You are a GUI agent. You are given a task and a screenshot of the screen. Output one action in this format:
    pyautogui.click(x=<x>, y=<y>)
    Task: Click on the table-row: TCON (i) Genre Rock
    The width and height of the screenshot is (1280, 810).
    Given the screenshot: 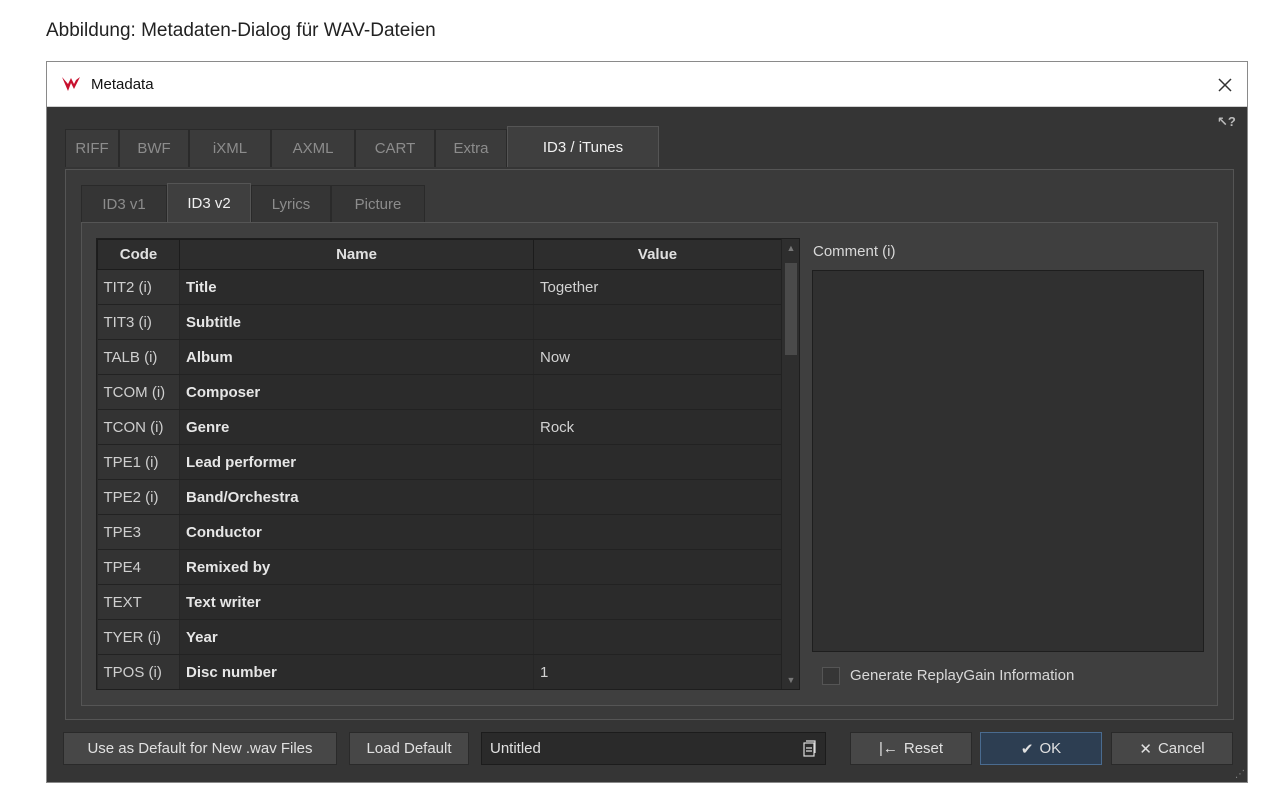 What is the action you would take?
    pyautogui.click(x=439, y=427)
    